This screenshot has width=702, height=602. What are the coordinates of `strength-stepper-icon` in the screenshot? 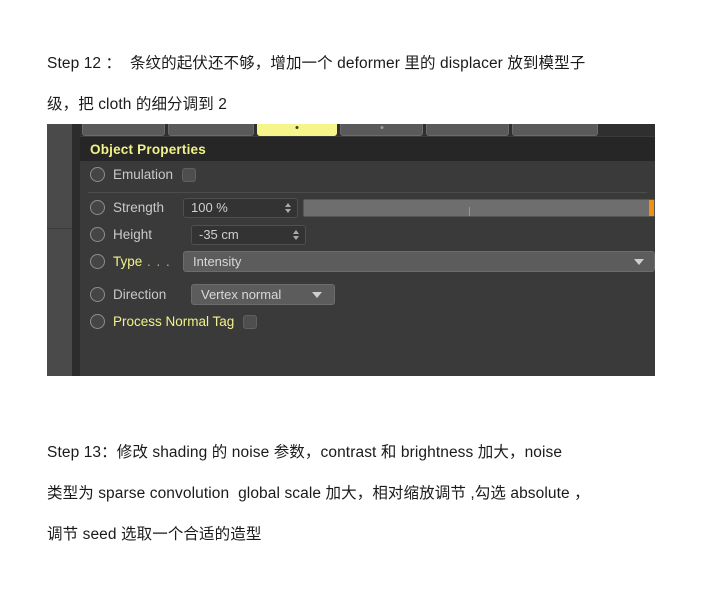 It's located at (288, 207).